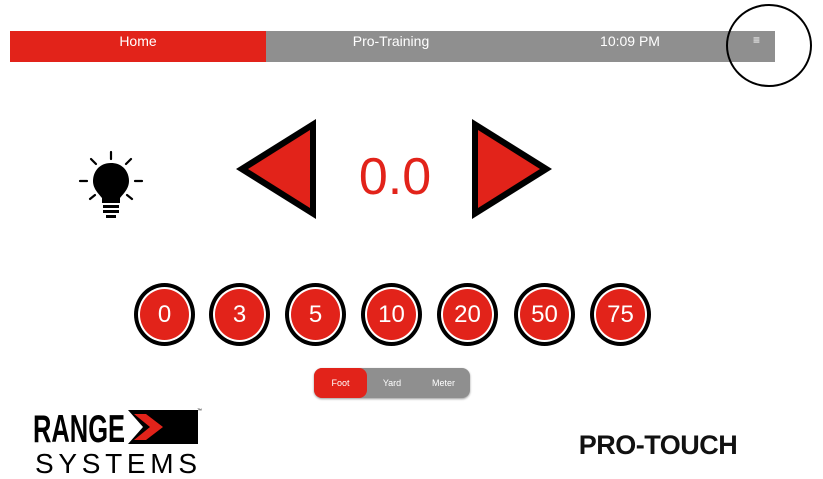  I want to click on preset-label: 3, so click(239, 314).